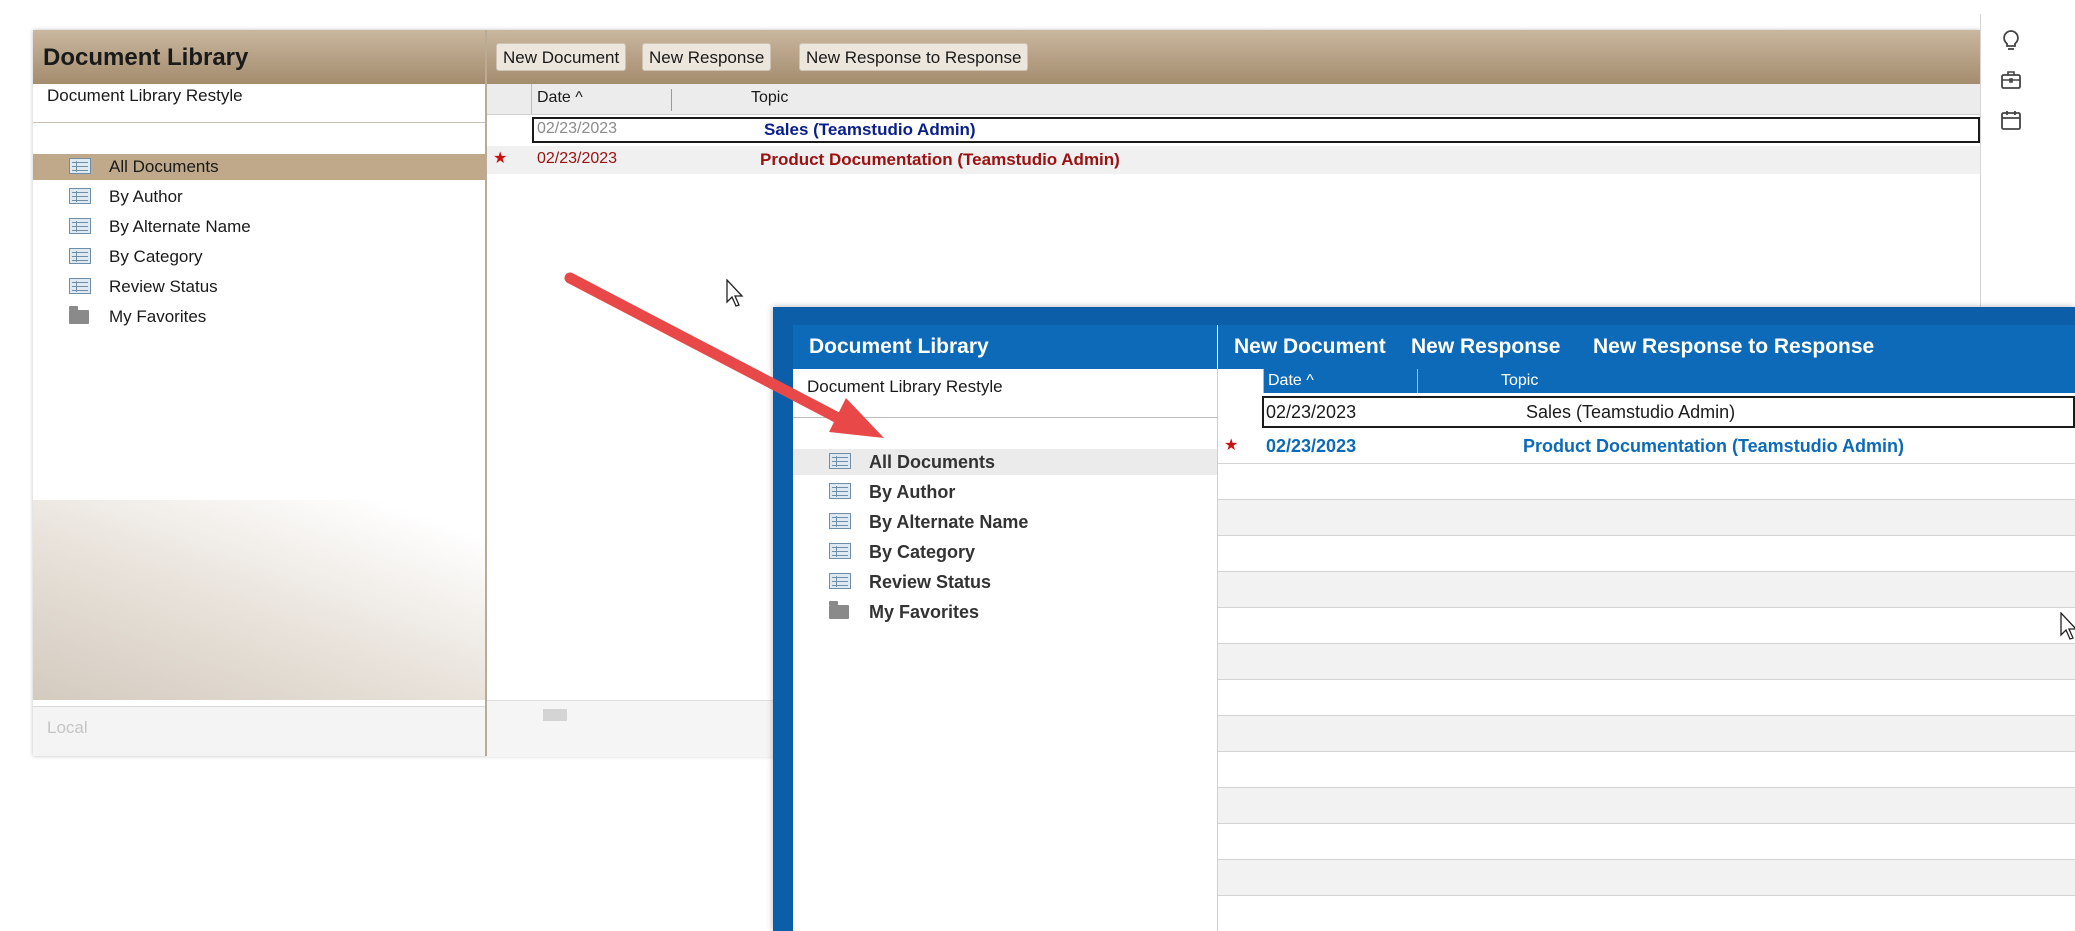 Image resolution: width=2075 pixels, height=931 pixels. Describe the element at coordinates (924, 612) in the screenshot. I see `new-nav-item-label: My Favorites` at that location.